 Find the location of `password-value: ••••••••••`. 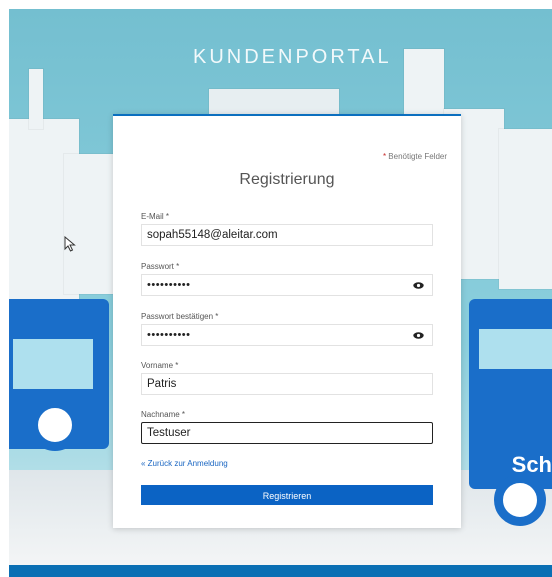

password-value: •••••••••• is located at coordinates (169, 285).